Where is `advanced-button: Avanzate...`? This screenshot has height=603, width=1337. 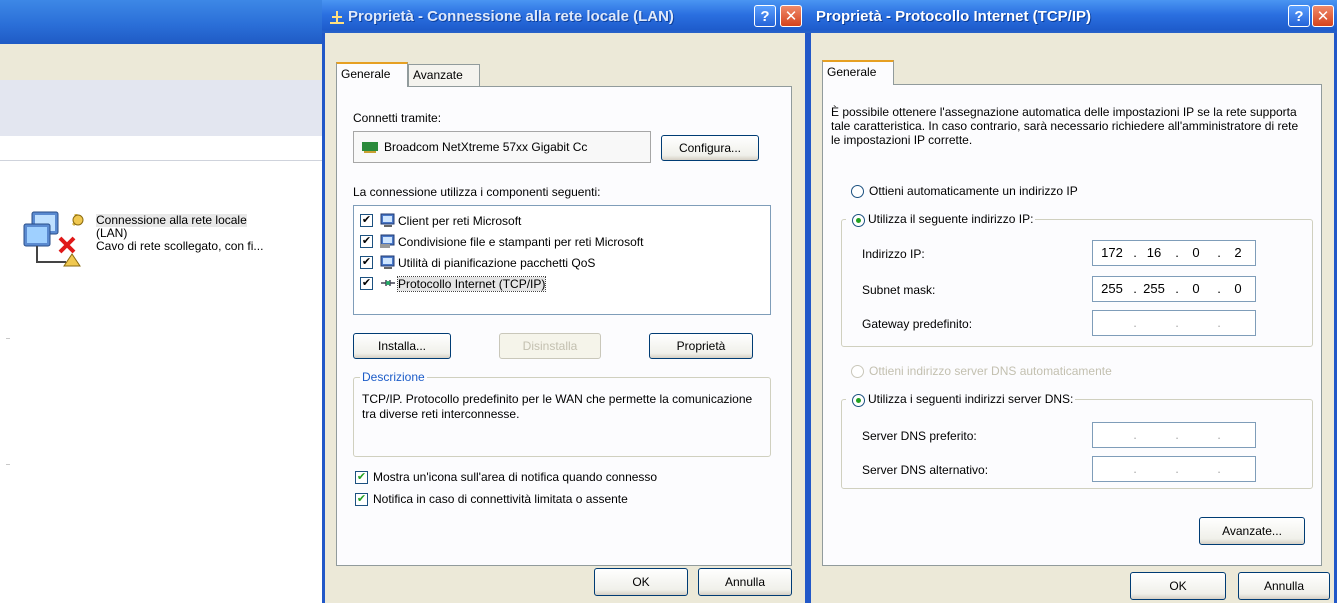 advanced-button: Avanzate... is located at coordinates (1252, 531).